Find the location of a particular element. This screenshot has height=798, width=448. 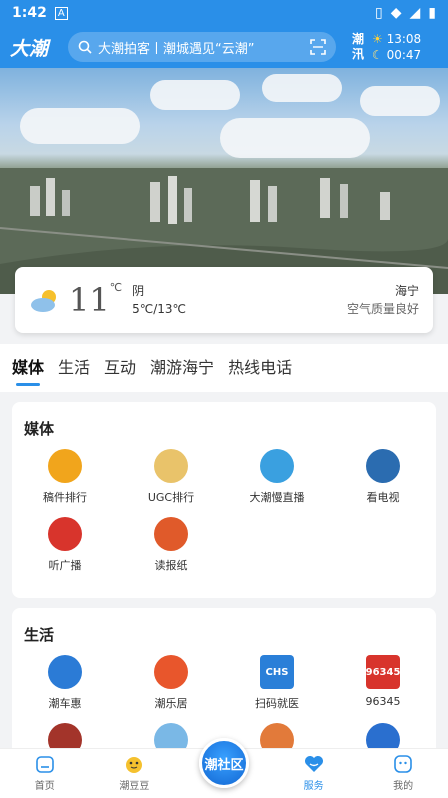

tide-widget: 潮 汛 ☀ 13:08 ☾ 00:47 is located at coordinates (385, 47).